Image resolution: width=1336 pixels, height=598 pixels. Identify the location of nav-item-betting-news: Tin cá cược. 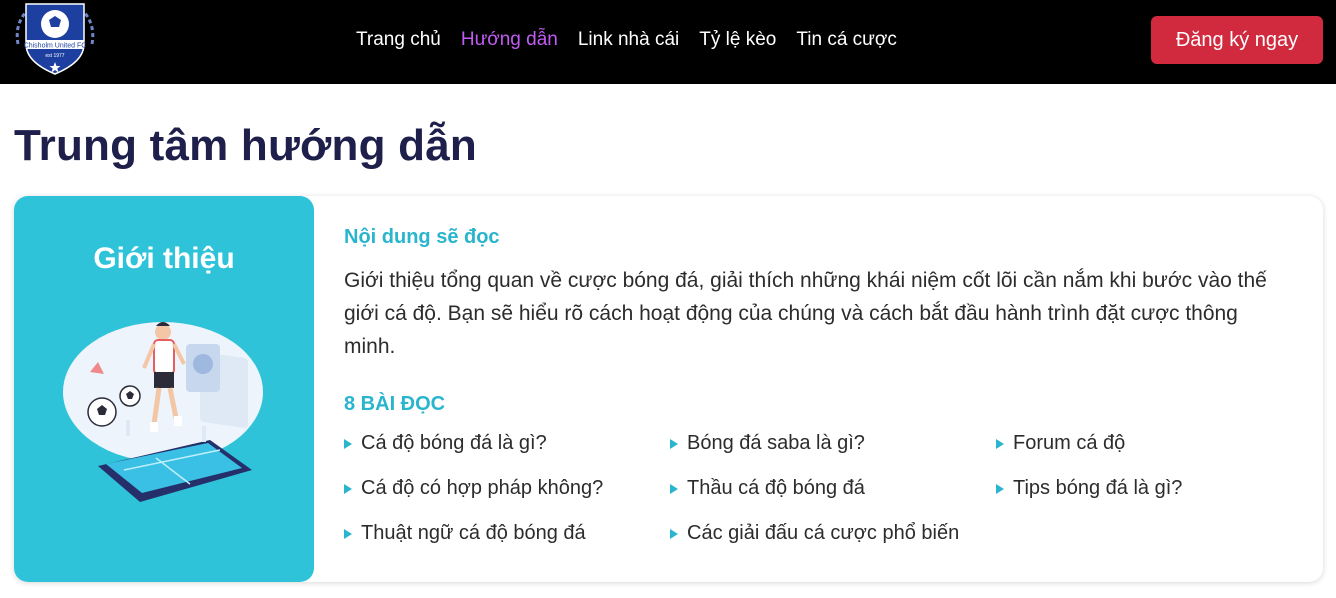
(846, 40).